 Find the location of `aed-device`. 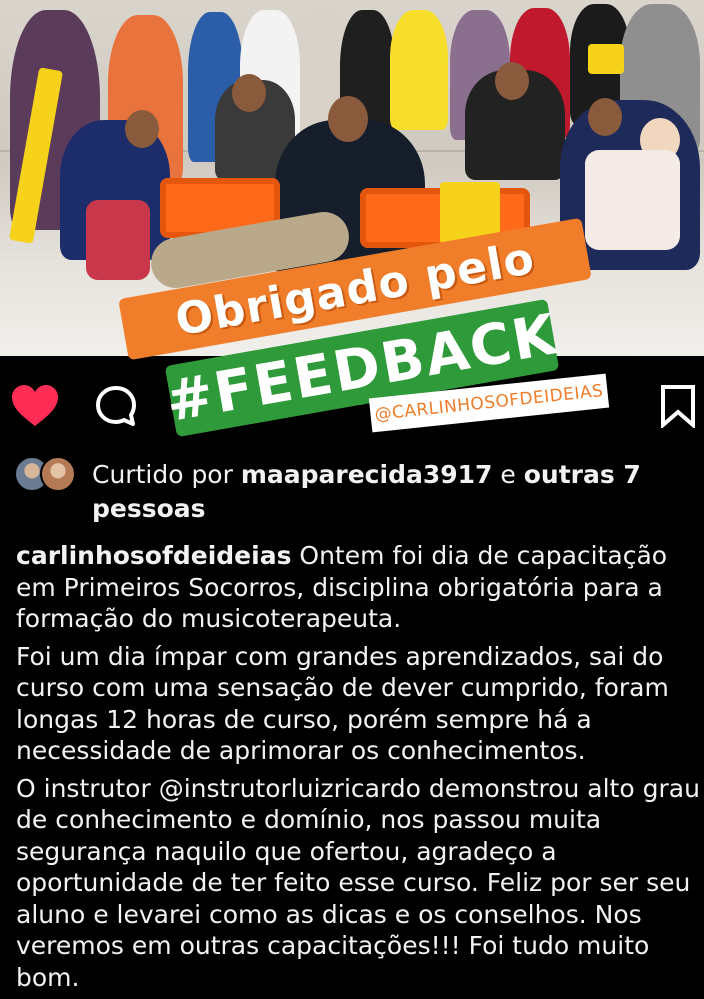

aed-device is located at coordinates (606, 59).